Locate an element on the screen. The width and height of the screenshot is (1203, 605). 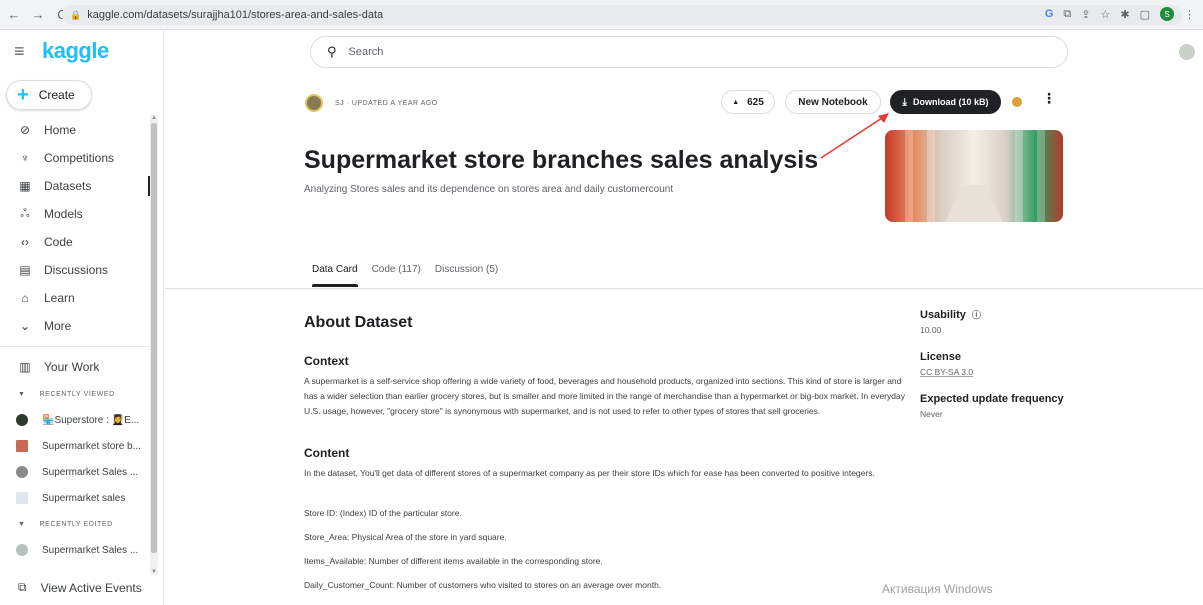
share-icon: ⇪ is located at coordinates (1085, 14).